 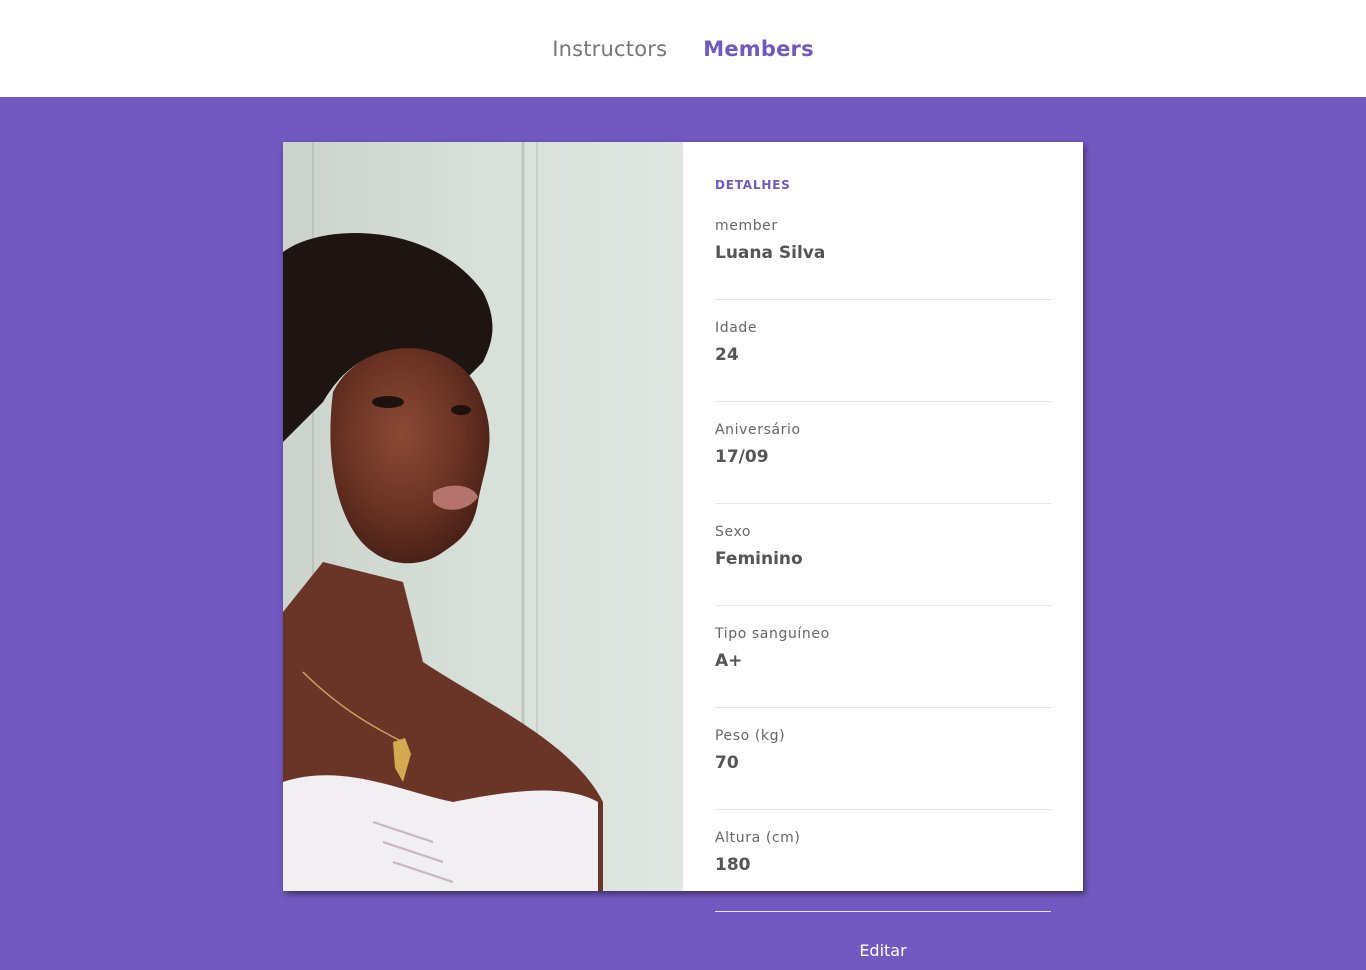 What do you see at coordinates (727, 355) in the screenshot?
I see `field-value: 24` at bounding box center [727, 355].